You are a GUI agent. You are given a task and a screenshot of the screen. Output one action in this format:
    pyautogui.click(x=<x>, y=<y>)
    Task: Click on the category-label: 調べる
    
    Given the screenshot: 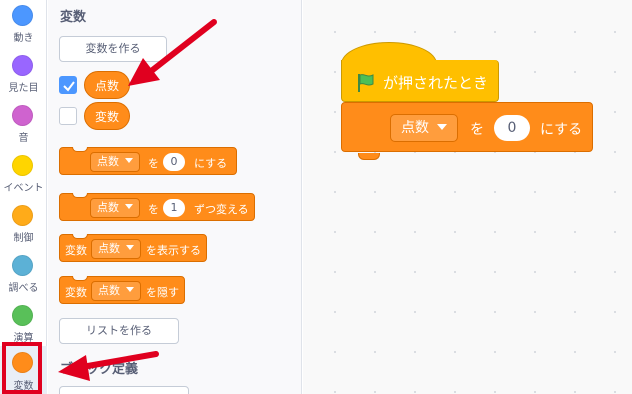 What is the action you would take?
    pyautogui.click(x=23, y=288)
    